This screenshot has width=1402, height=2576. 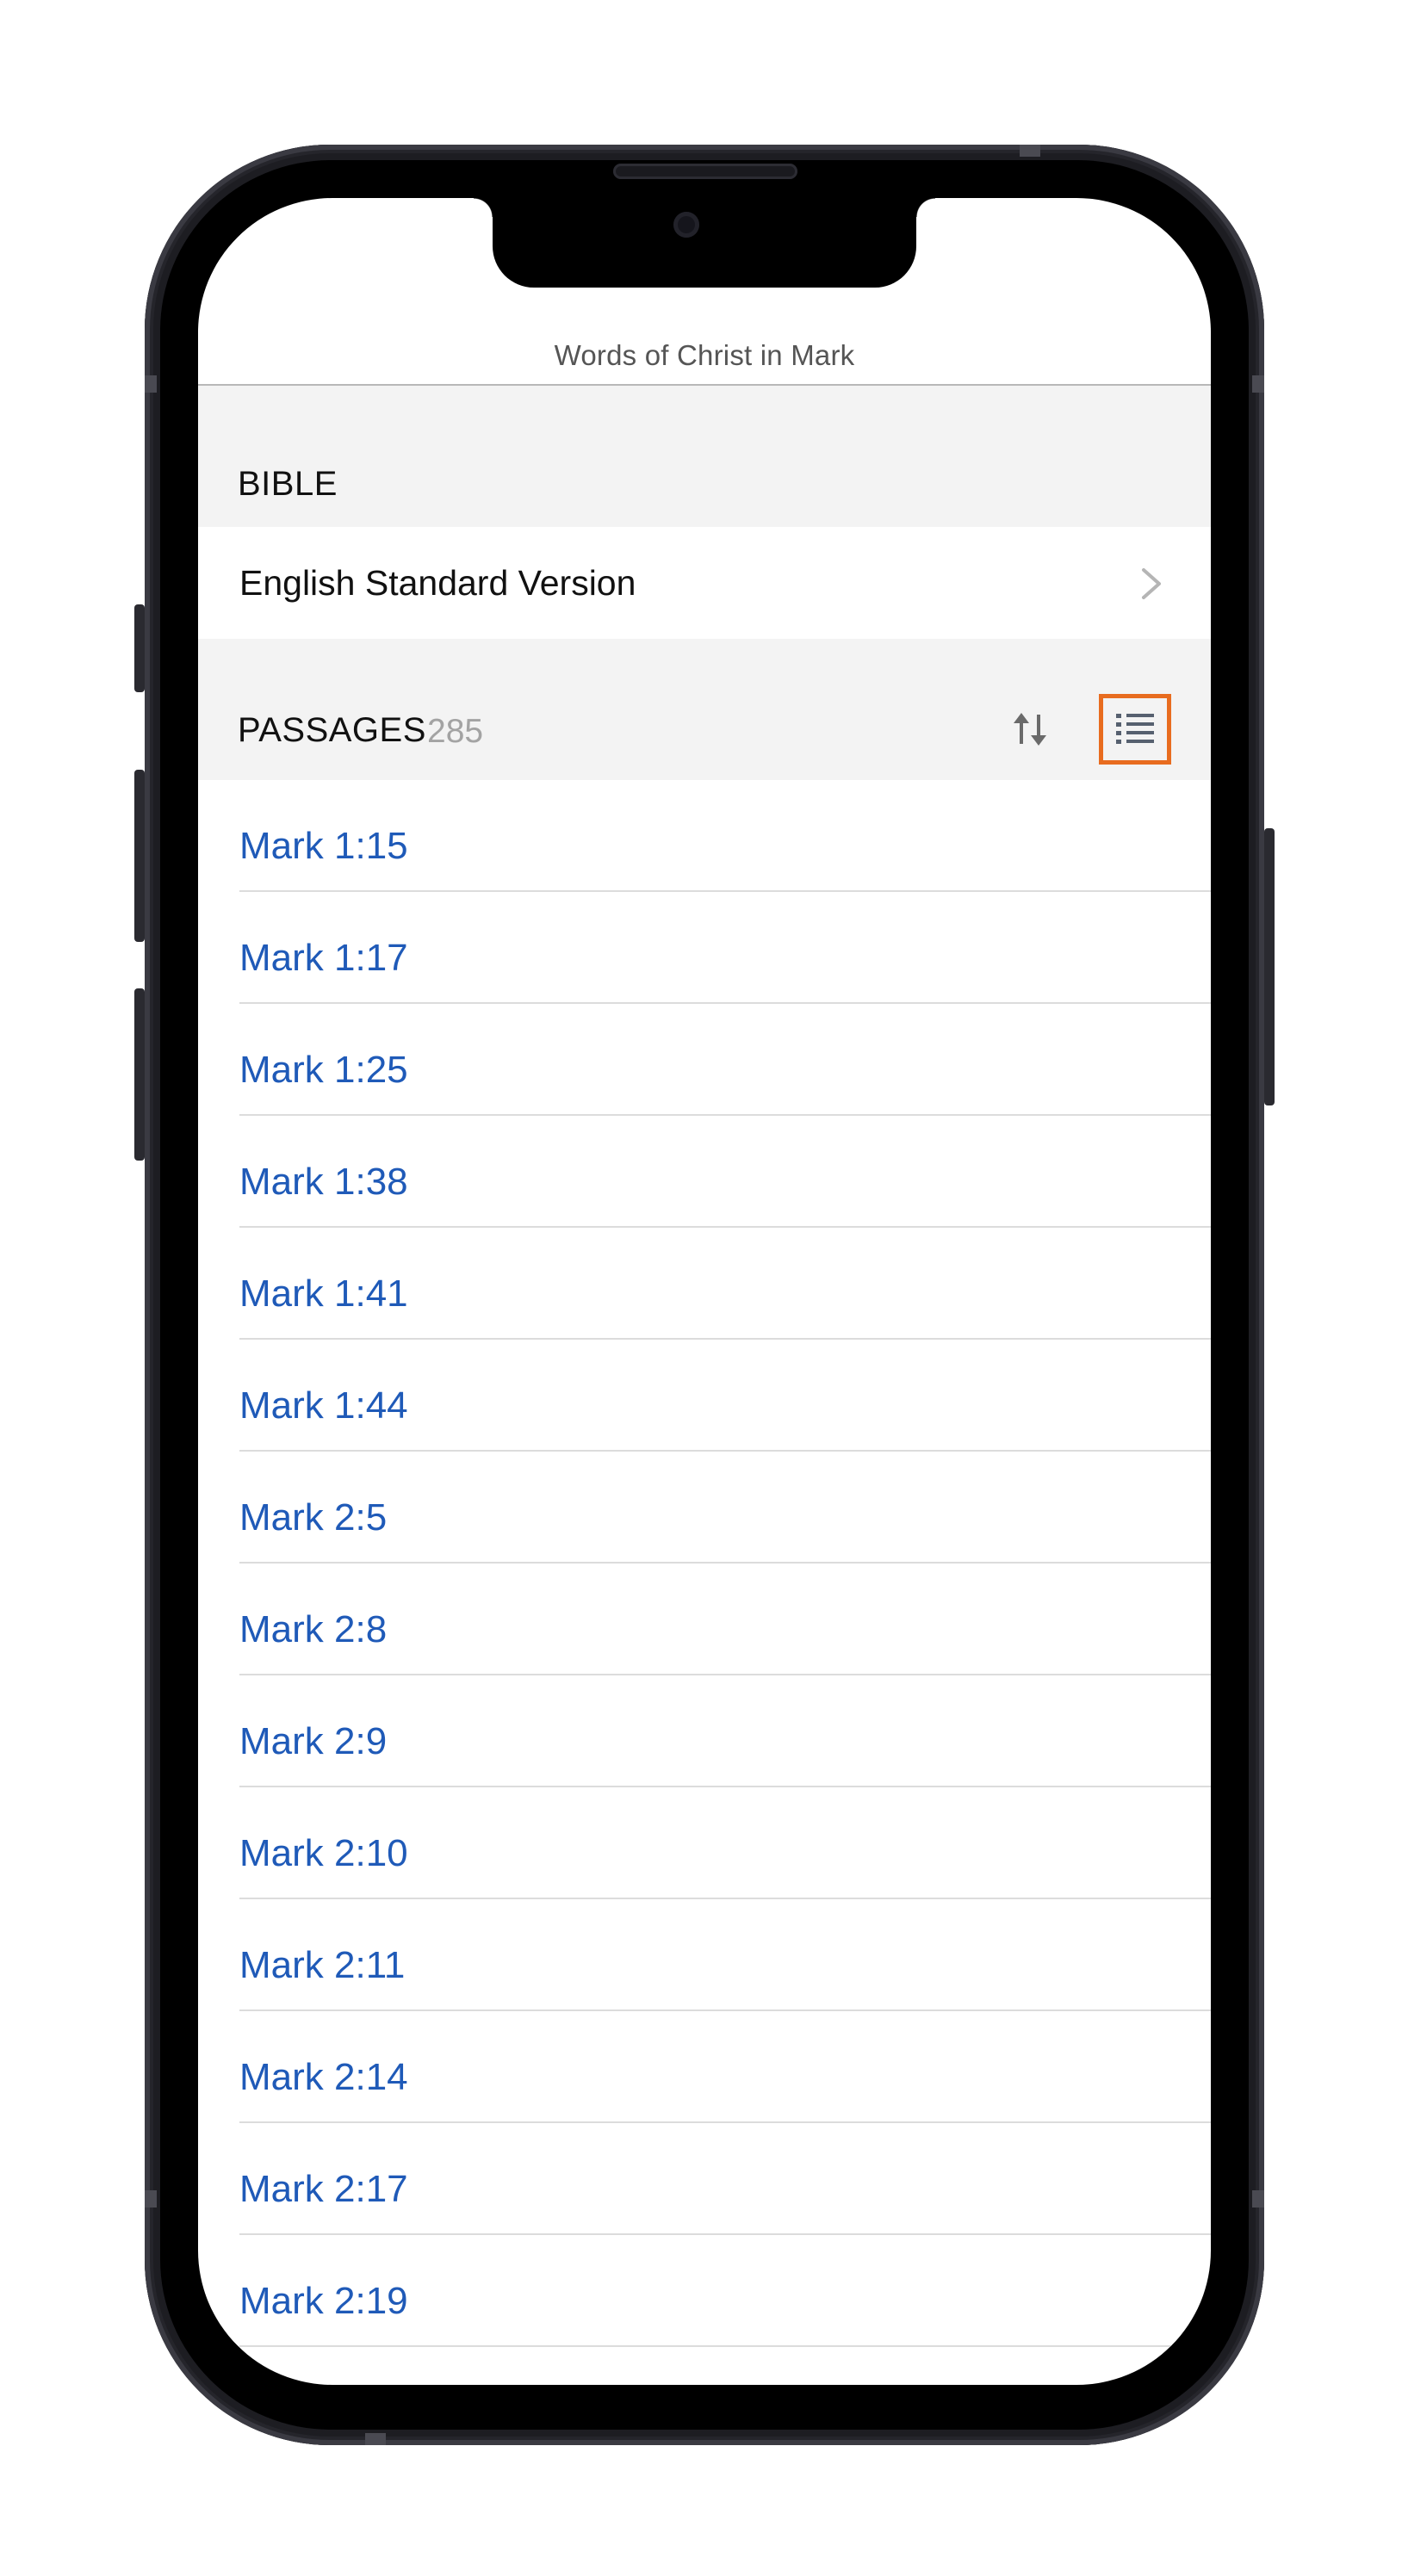 What do you see at coordinates (725, 1172) in the screenshot?
I see `passage-row: Mark 1:38` at bounding box center [725, 1172].